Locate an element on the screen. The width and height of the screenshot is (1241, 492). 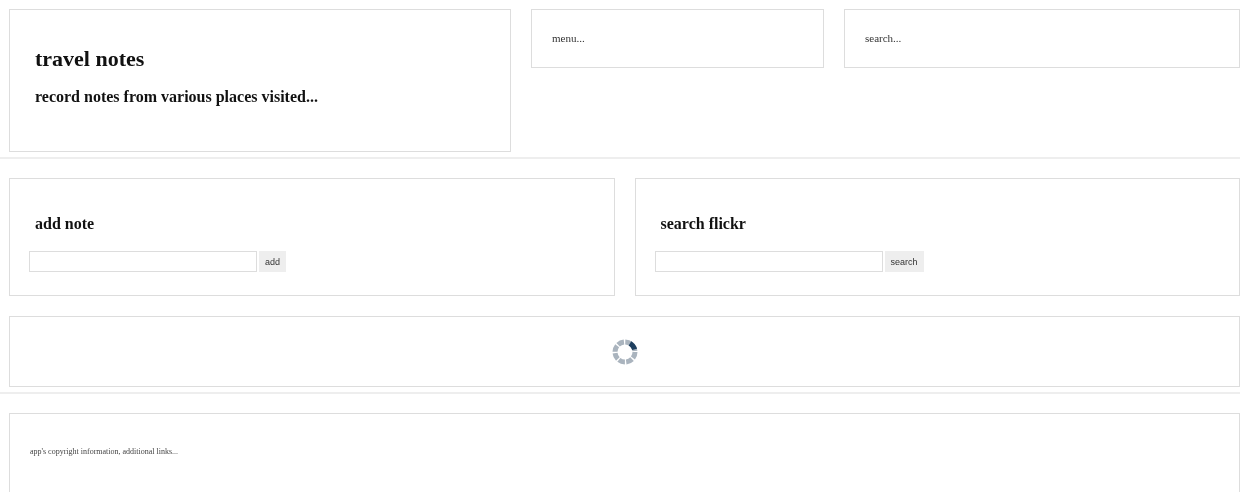
search-button: search is located at coordinates (904, 261).